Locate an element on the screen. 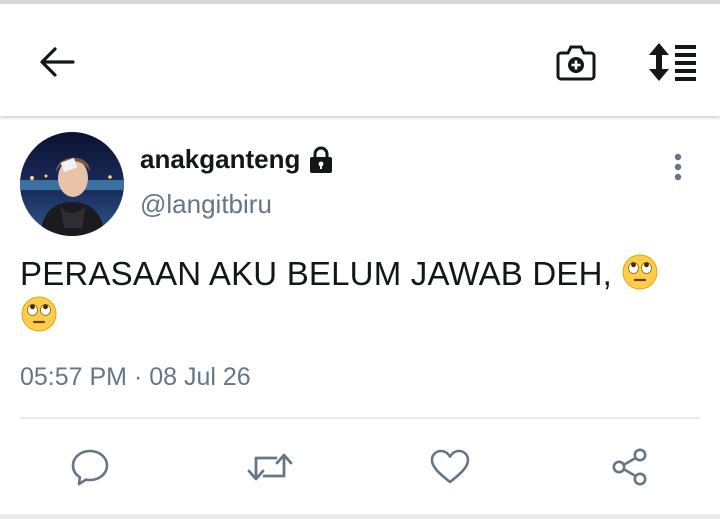 This screenshot has width=720, height=519. user-handle: @langitbiru is located at coordinates (206, 204).